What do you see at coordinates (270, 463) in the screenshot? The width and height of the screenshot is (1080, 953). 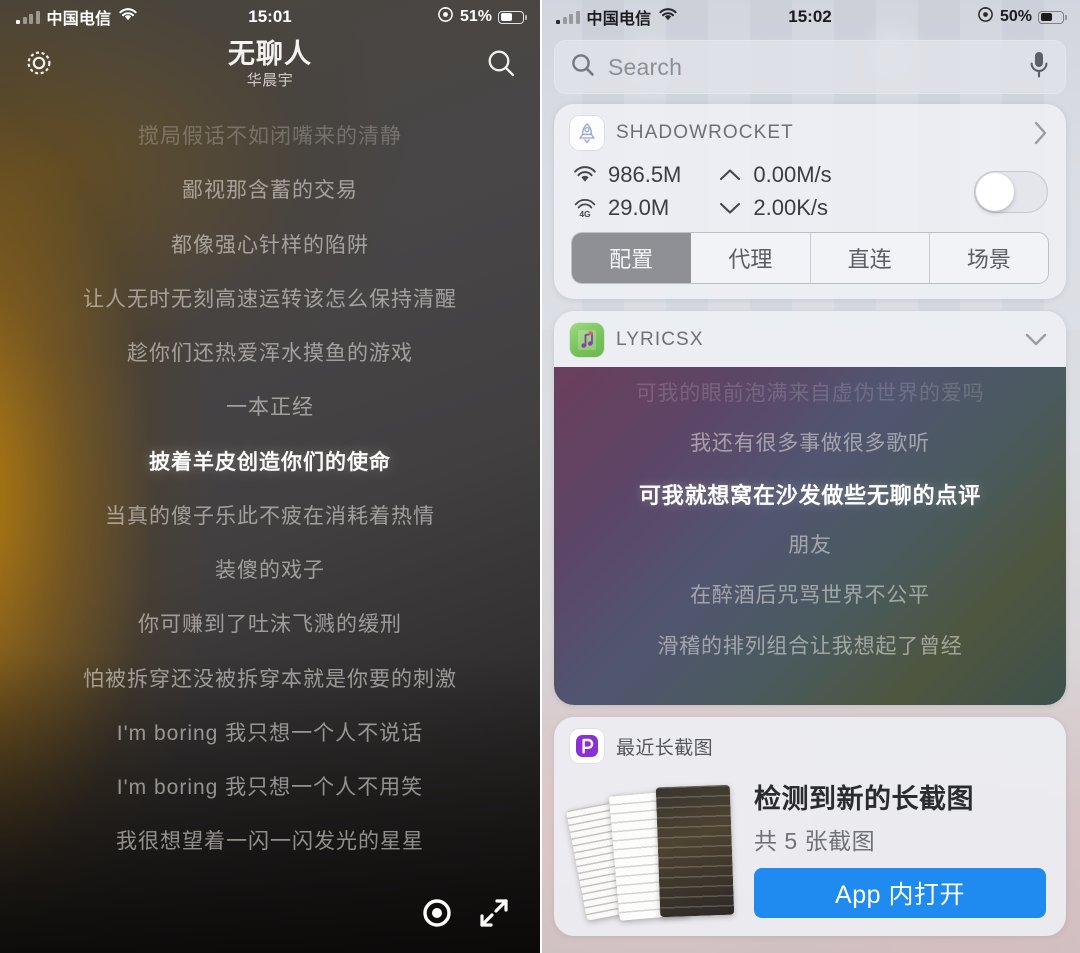 I see `lyric-line-active: 披着羊皮创造你们的使命` at bounding box center [270, 463].